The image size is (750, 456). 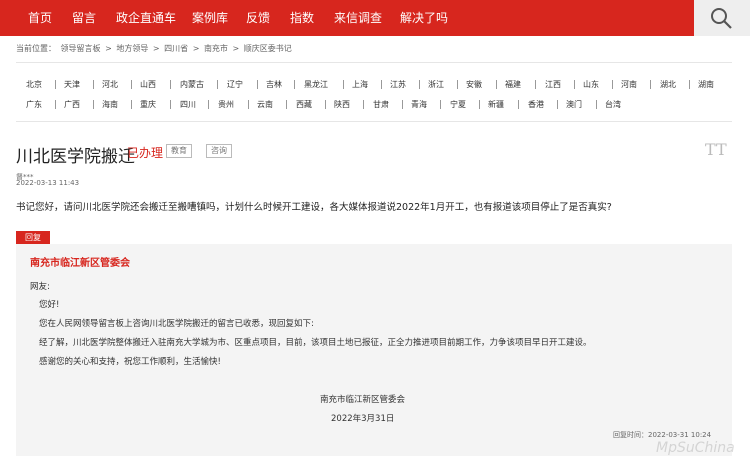 What do you see at coordinates (219, 151) in the screenshot?
I see `tag-consult: 咨询` at bounding box center [219, 151].